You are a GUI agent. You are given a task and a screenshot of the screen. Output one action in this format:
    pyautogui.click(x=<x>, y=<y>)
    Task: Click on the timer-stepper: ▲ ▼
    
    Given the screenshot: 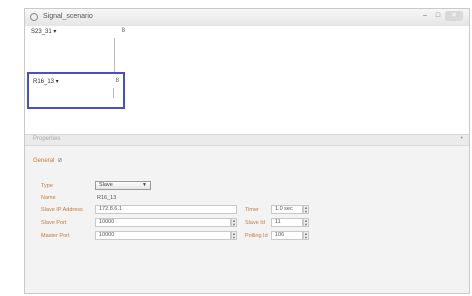 What is the action you would take?
    pyautogui.click(x=306, y=209)
    